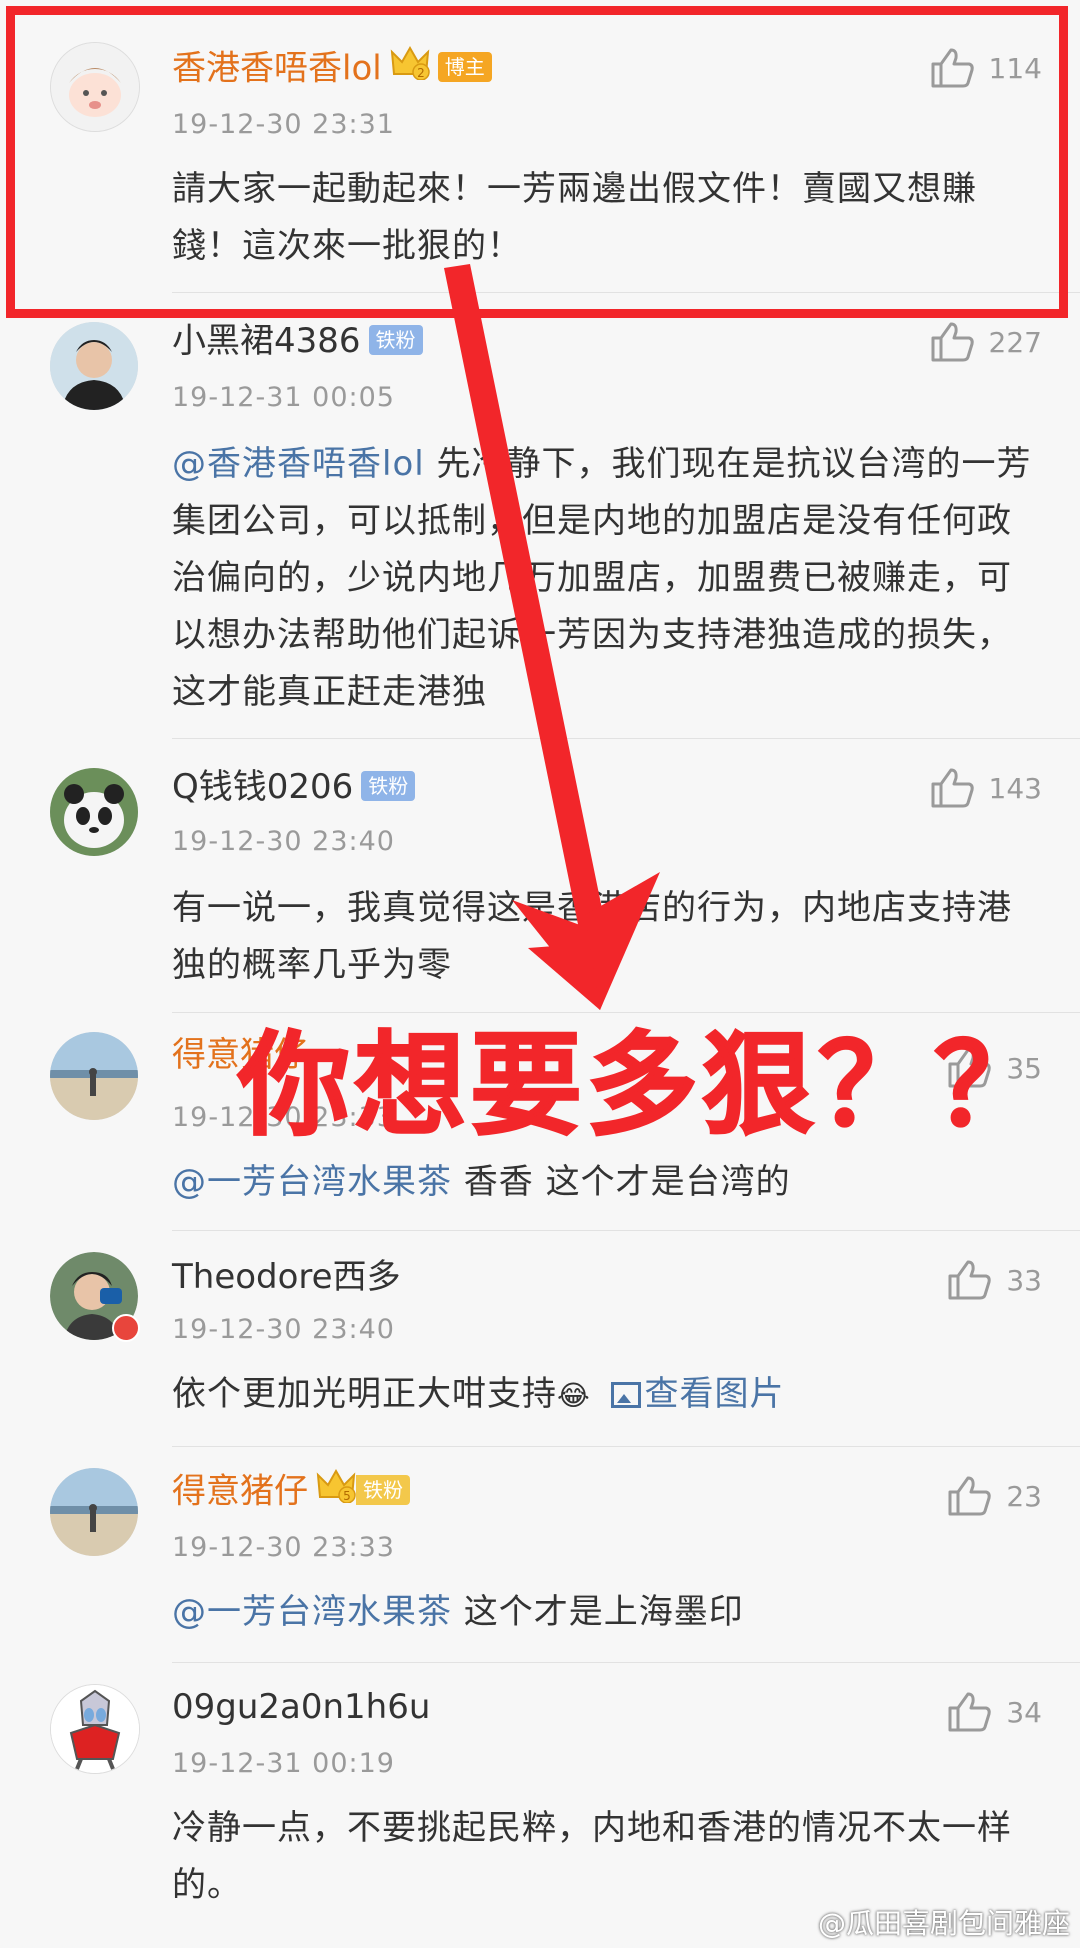 The height and width of the screenshot is (1948, 1080). Describe the element at coordinates (643, 1086) in the screenshot. I see `overlay-caption: 你想要多狠？？` at that location.